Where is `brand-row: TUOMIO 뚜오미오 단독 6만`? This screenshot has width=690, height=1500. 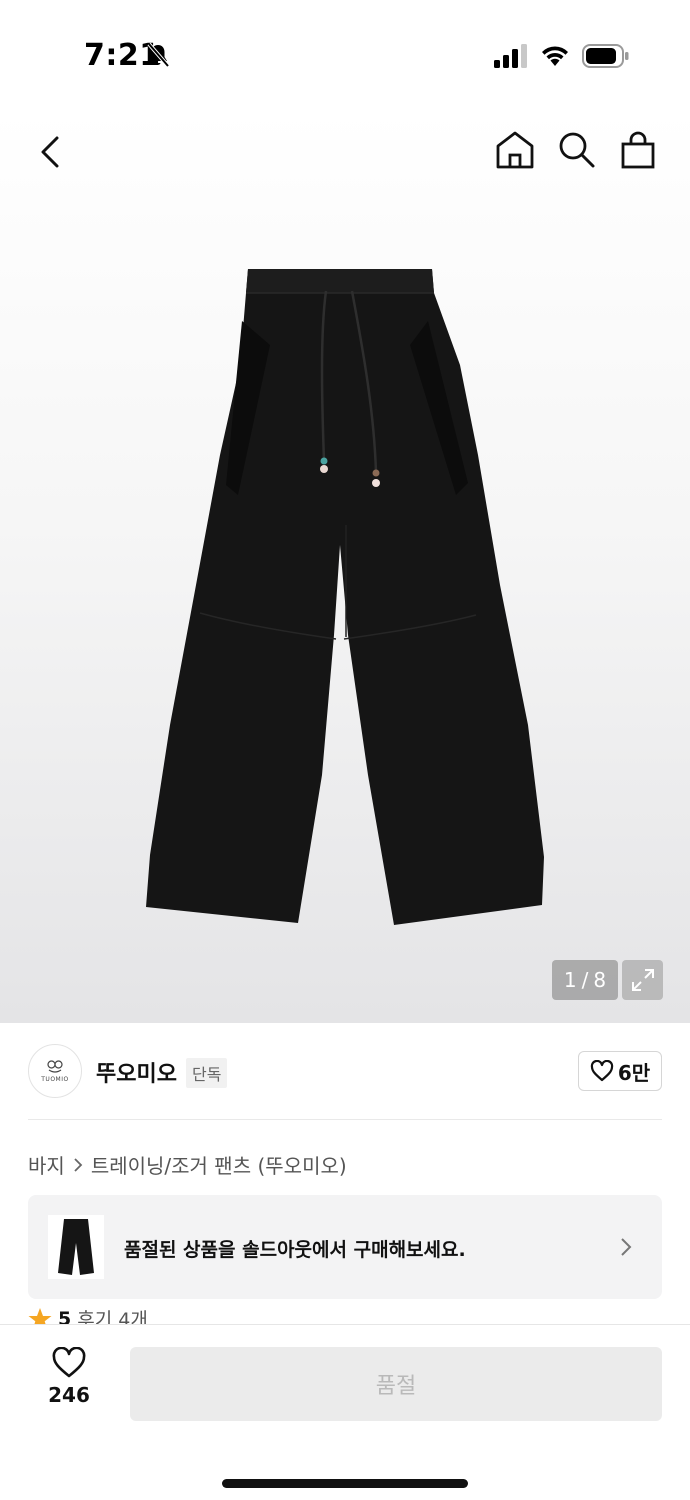 brand-row: TUOMIO 뚜오미오 단독 6만 is located at coordinates (345, 1072).